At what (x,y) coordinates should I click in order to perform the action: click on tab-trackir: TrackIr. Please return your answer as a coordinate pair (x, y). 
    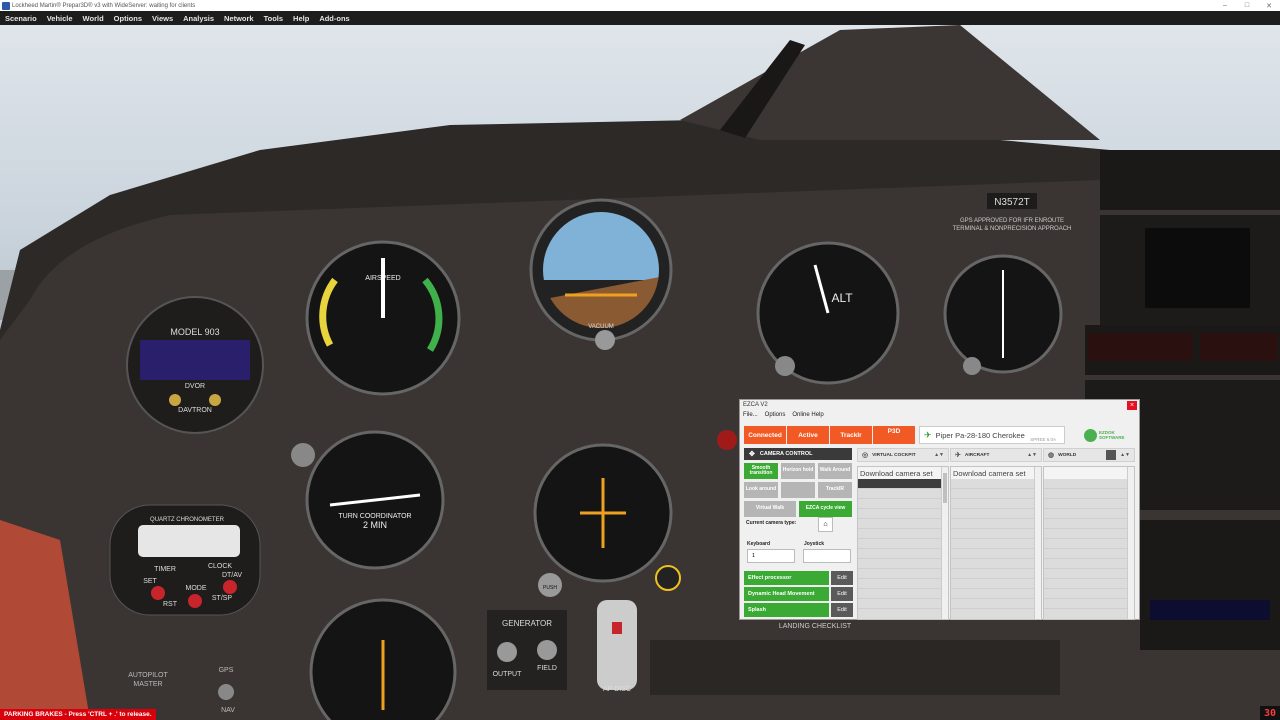
    Looking at the image, I should click on (851, 435).